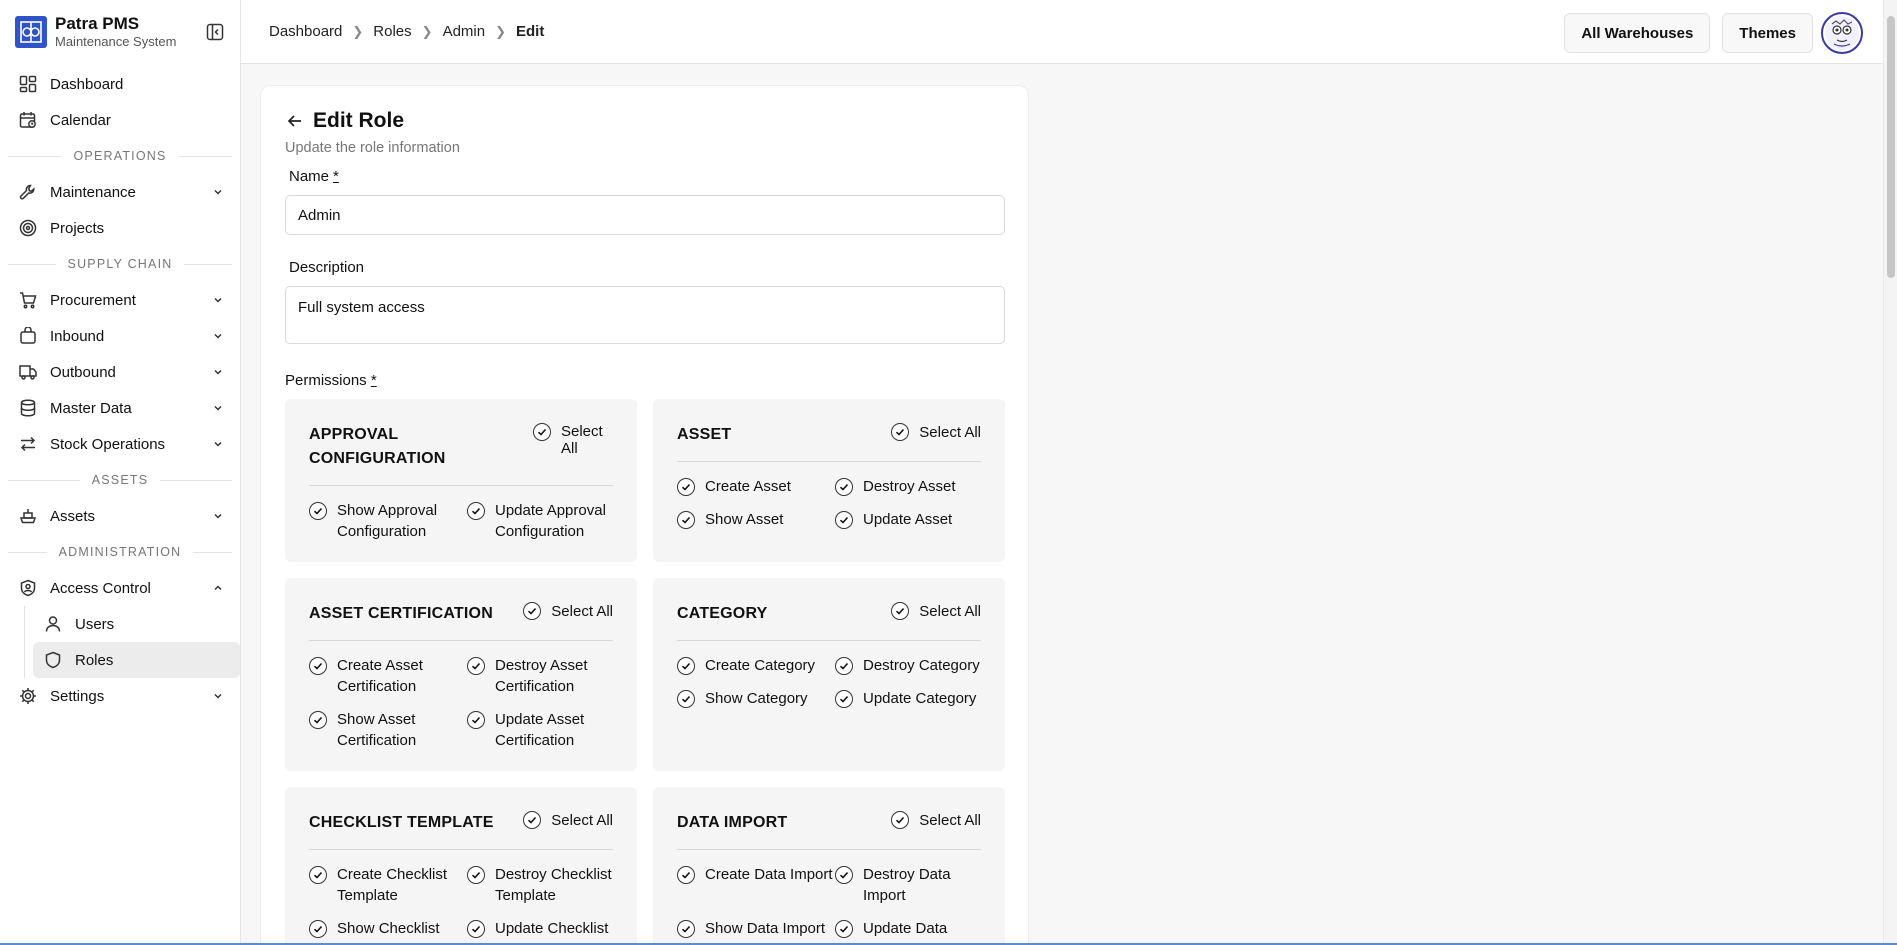  I want to click on section-administration: ADMINISTRATION, so click(120, 552).